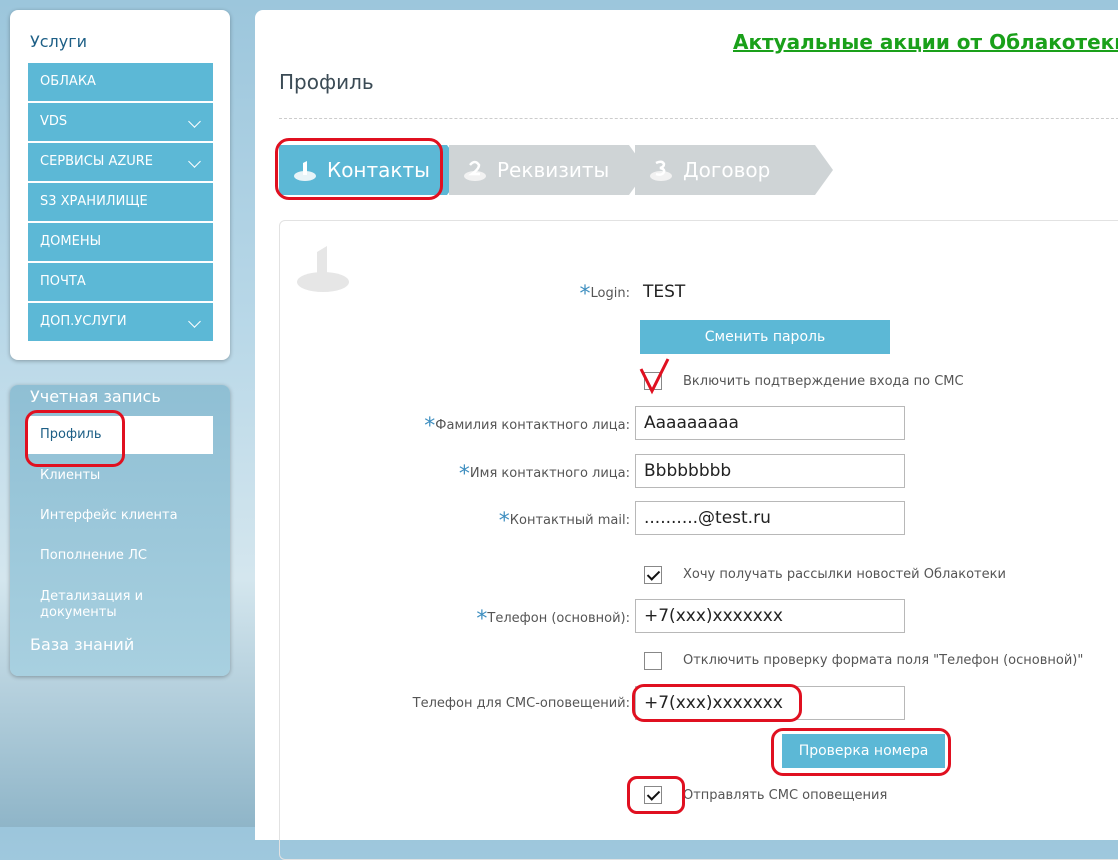 This screenshot has width=1118, height=860. Describe the element at coordinates (925, 42) in the screenshot. I see `promo-link: Актуальные акции от Облакотеки` at that location.